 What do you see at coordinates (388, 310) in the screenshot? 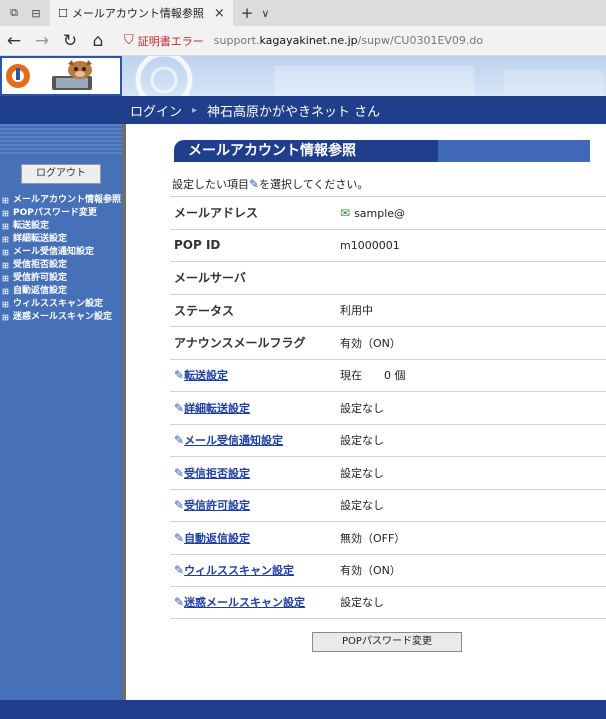
I see `table-row: ステータス 利用中` at bounding box center [388, 310].